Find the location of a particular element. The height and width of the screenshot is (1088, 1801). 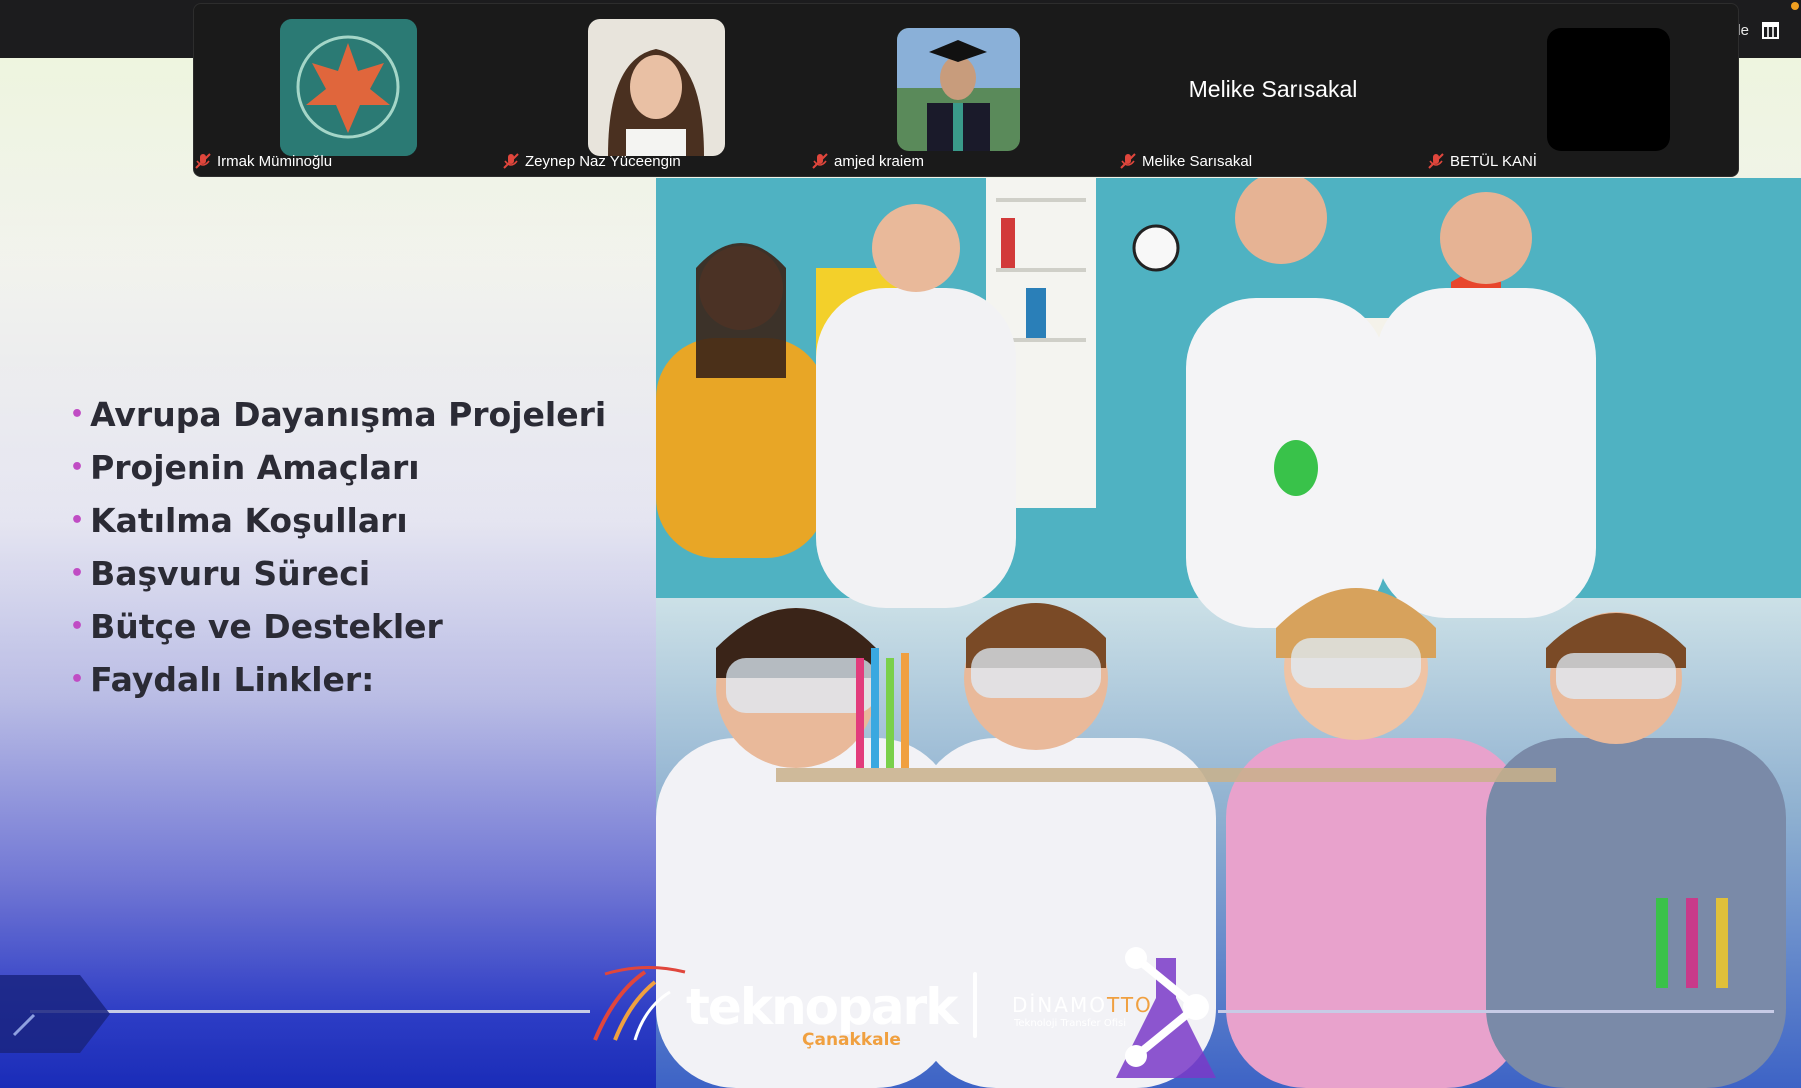

teknopark-logo-text: teknopark is located at coordinates (822, 1007).